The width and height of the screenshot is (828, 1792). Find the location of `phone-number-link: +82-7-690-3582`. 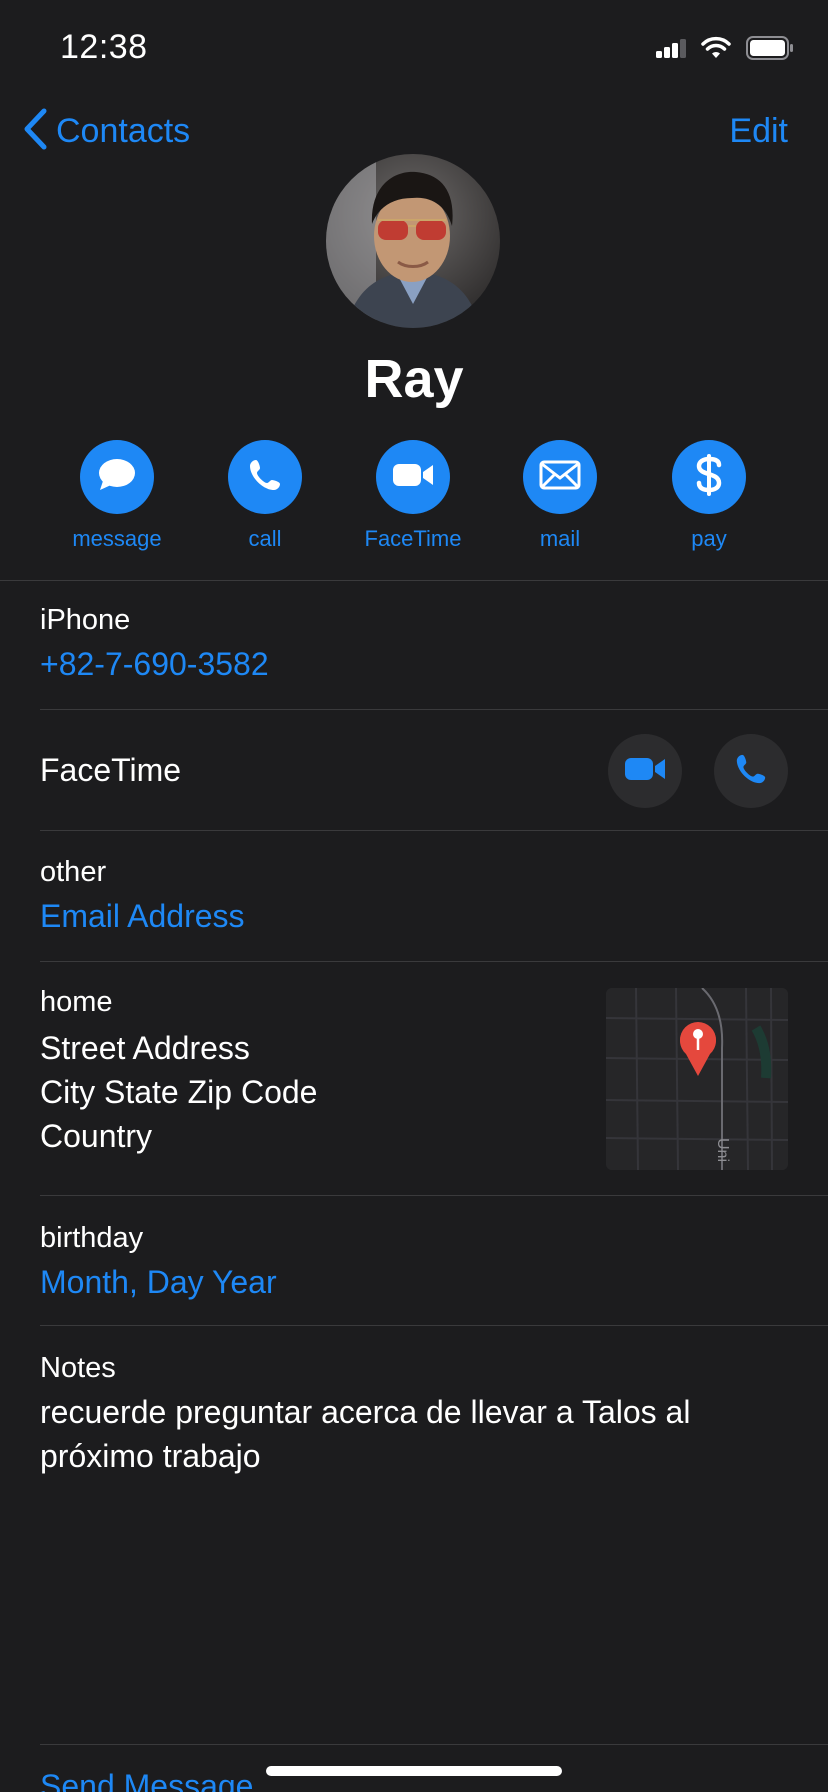

phone-number-link: +82-7-690-3582 is located at coordinates (154, 664).